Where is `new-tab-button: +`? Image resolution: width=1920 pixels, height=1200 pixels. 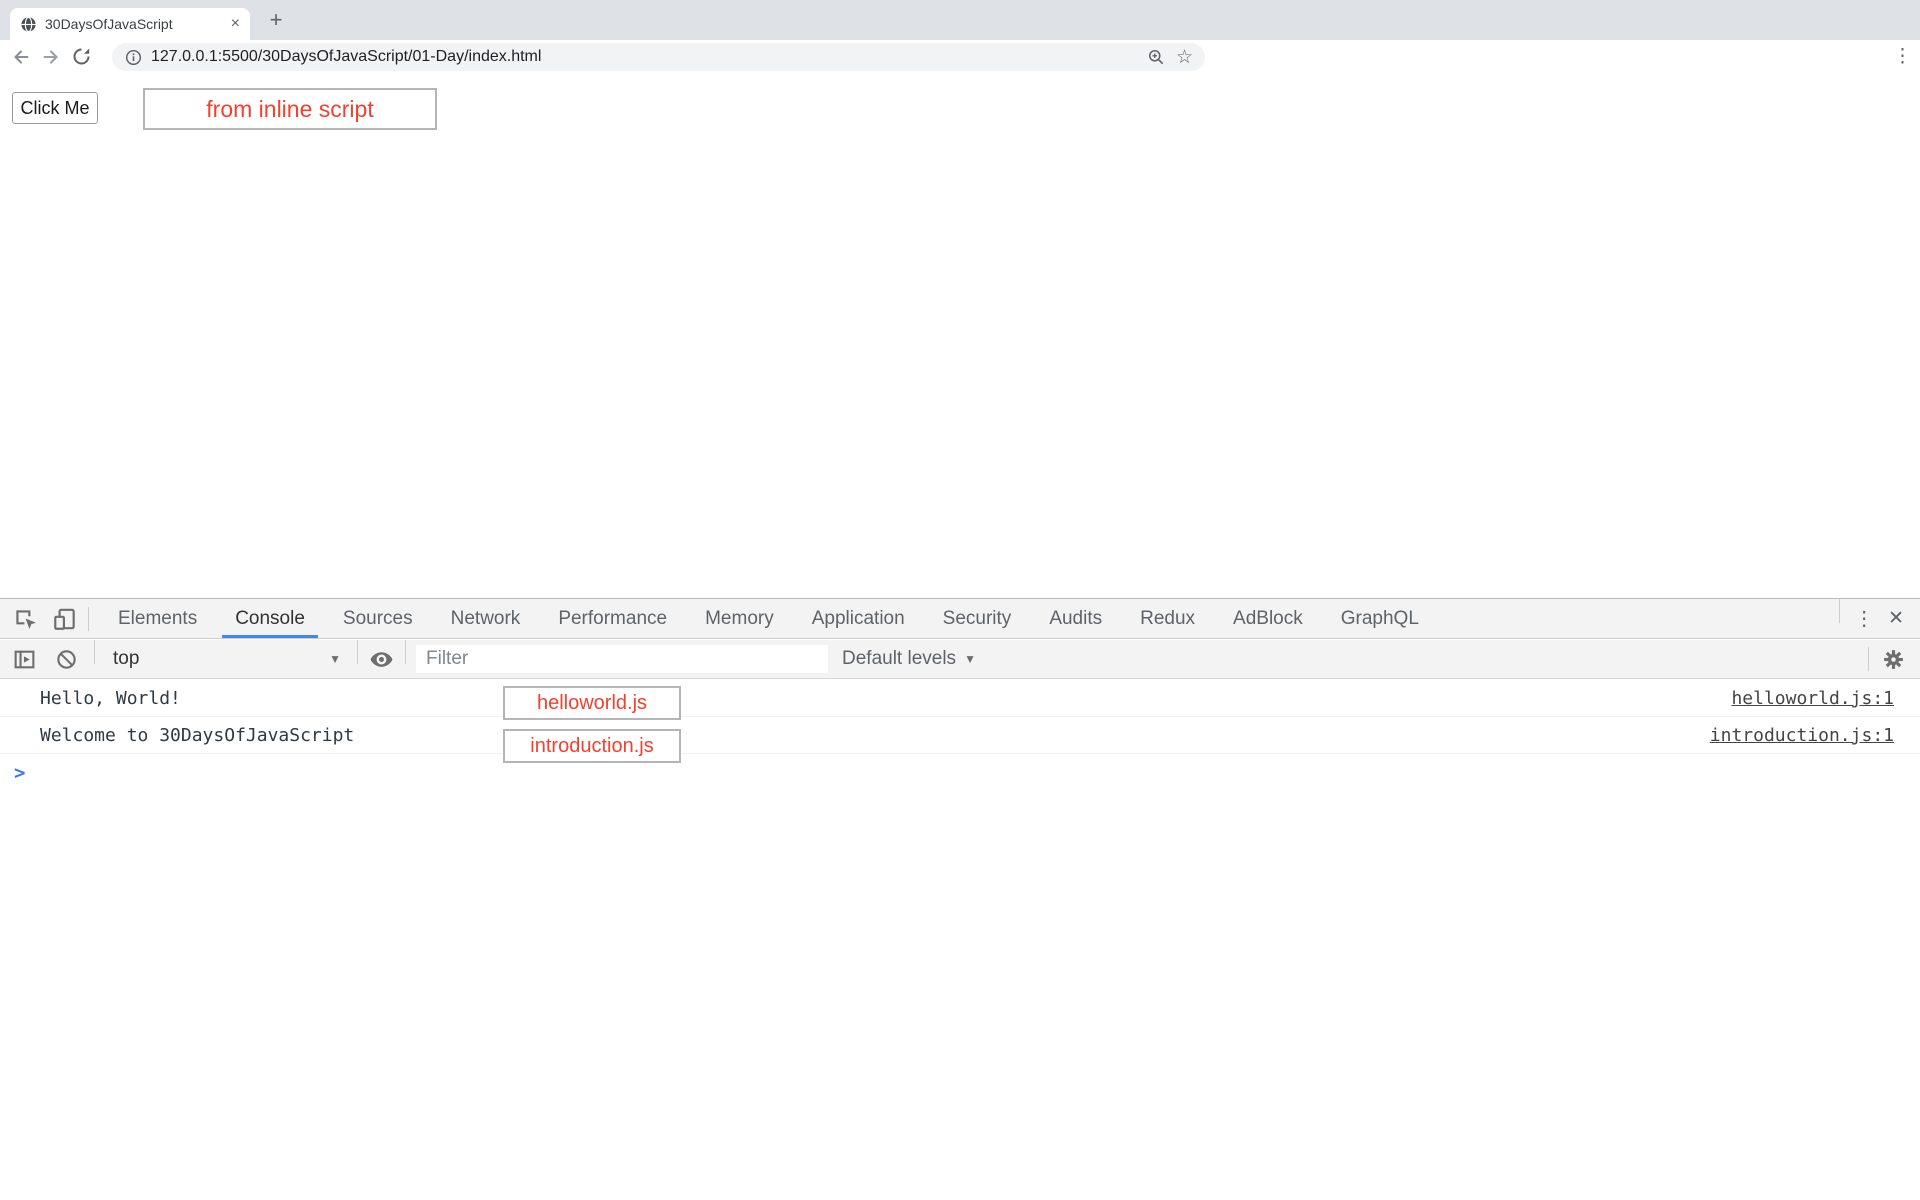 new-tab-button: + is located at coordinates (276, 20).